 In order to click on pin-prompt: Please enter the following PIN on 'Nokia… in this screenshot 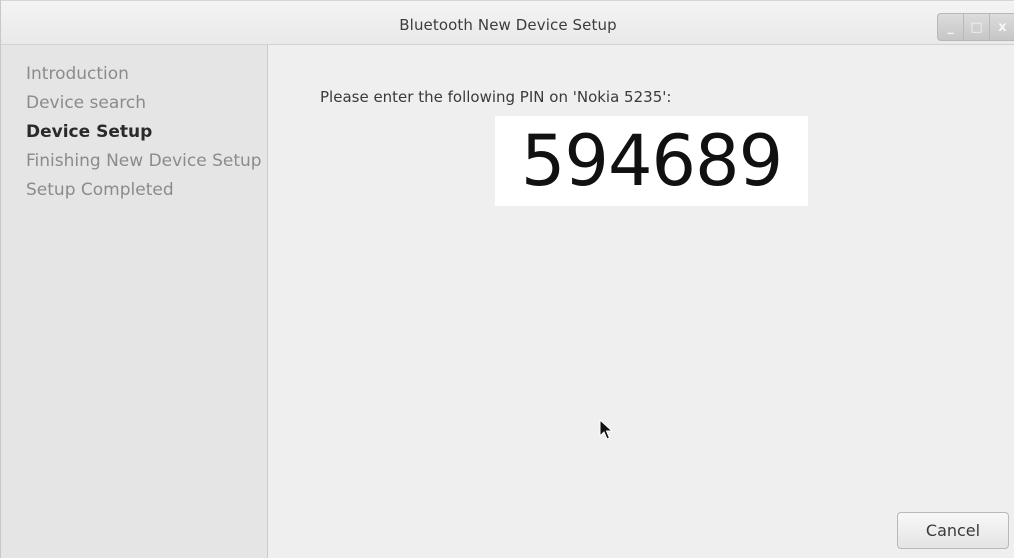, I will do `click(496, 97)`.